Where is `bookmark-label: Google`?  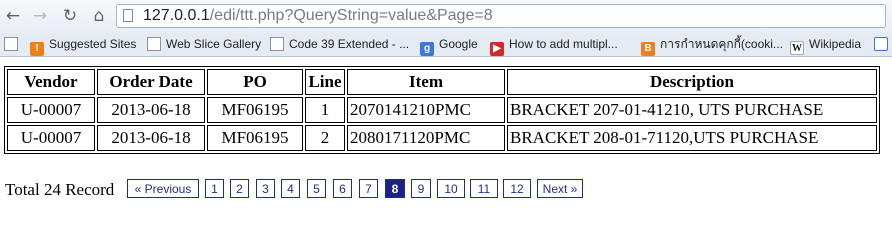
bookmark-label: Google is located at coordinates (458, 44).